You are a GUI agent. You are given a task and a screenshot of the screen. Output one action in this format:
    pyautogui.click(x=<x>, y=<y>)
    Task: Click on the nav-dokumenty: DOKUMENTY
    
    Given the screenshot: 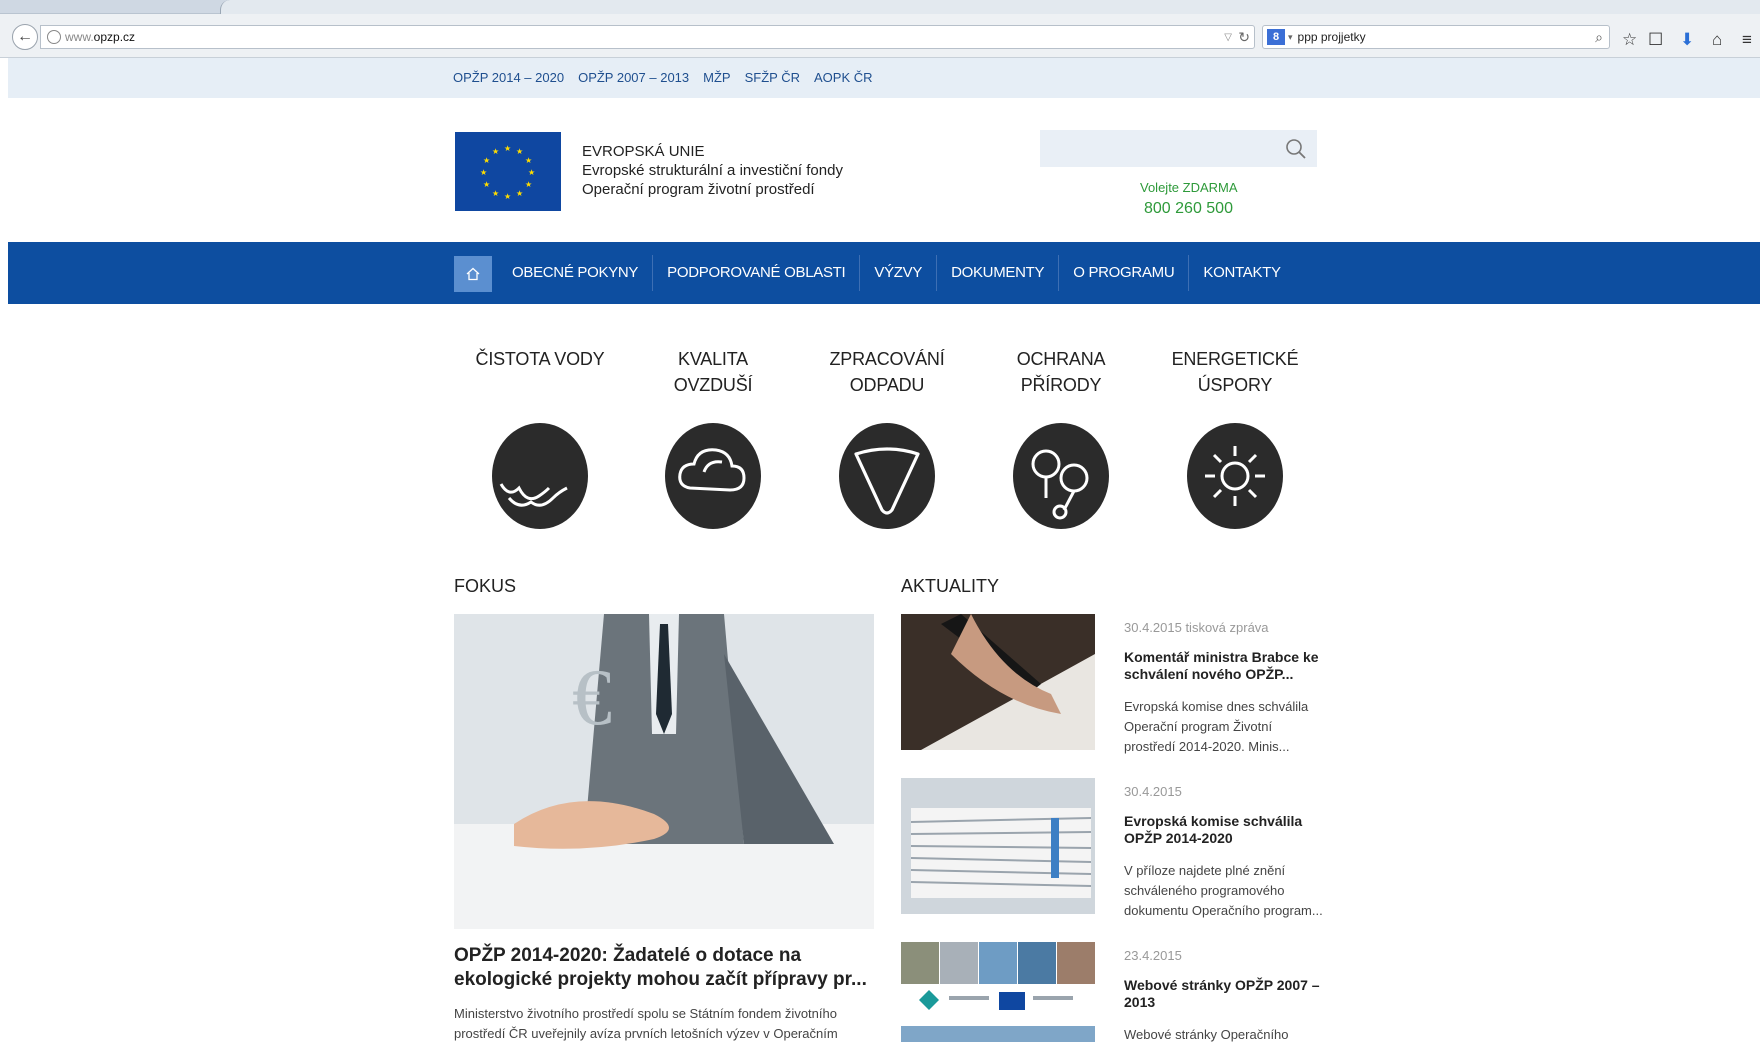 What is the action you would take?
    pyautogui.click(x=997, y=273)
    